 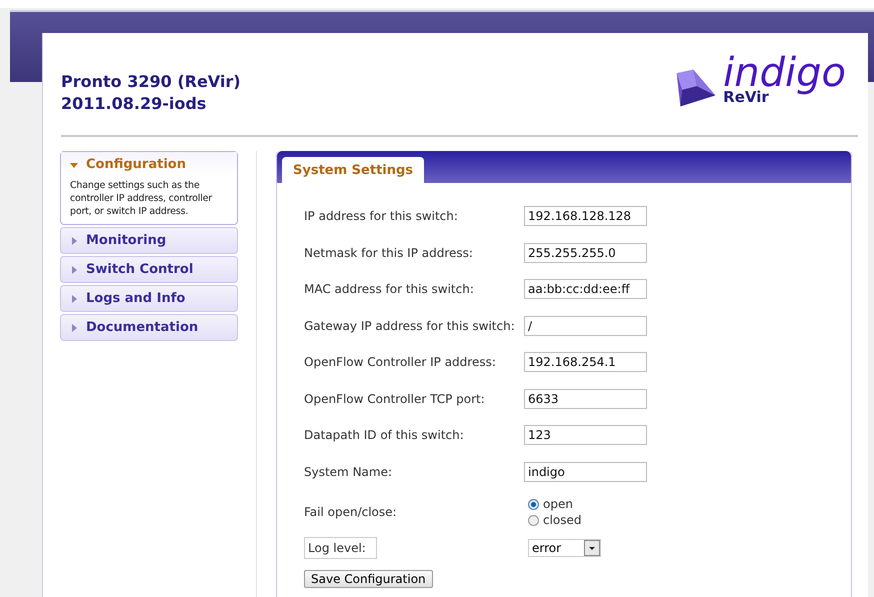 What do you see at coordinates (353, 170) in the screenshot?
I see `tab: System Settings` at bounding box center [353, 170].